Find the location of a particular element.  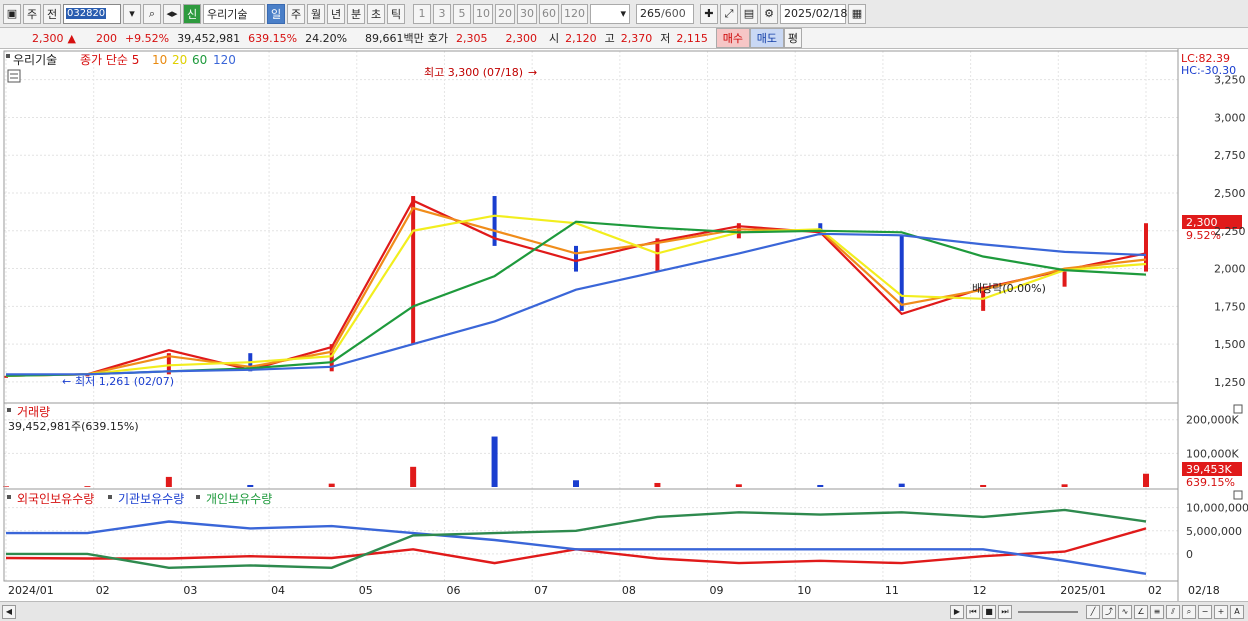

draw-curve-icon: ∿ is located at coordinates (1125, 611).